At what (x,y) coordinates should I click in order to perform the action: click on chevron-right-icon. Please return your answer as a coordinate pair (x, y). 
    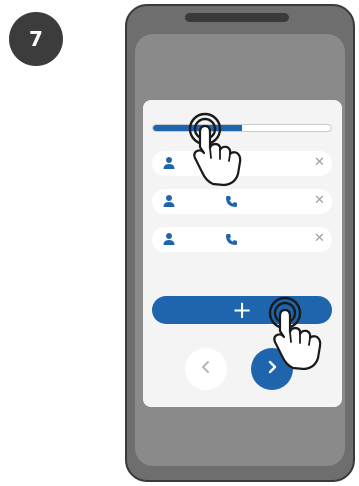
    Looking at the image, I should click on (272, 369).